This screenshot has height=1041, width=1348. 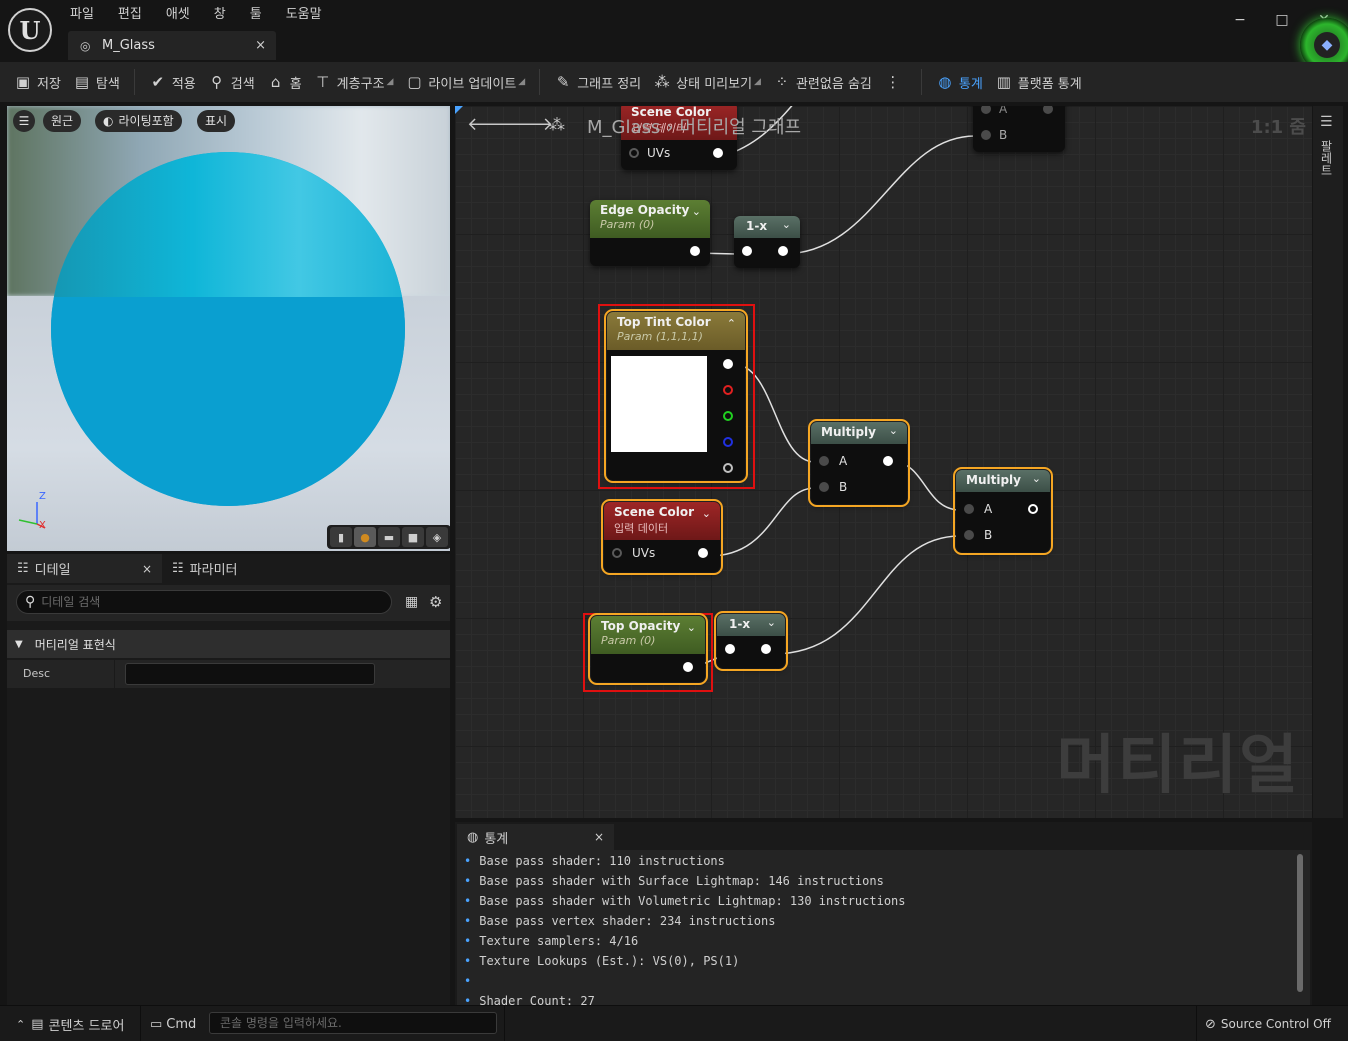 I want to click on node-scene-color: Scene Color 입력 데이터 ⌄ UVs, so click(x=662, y=537).